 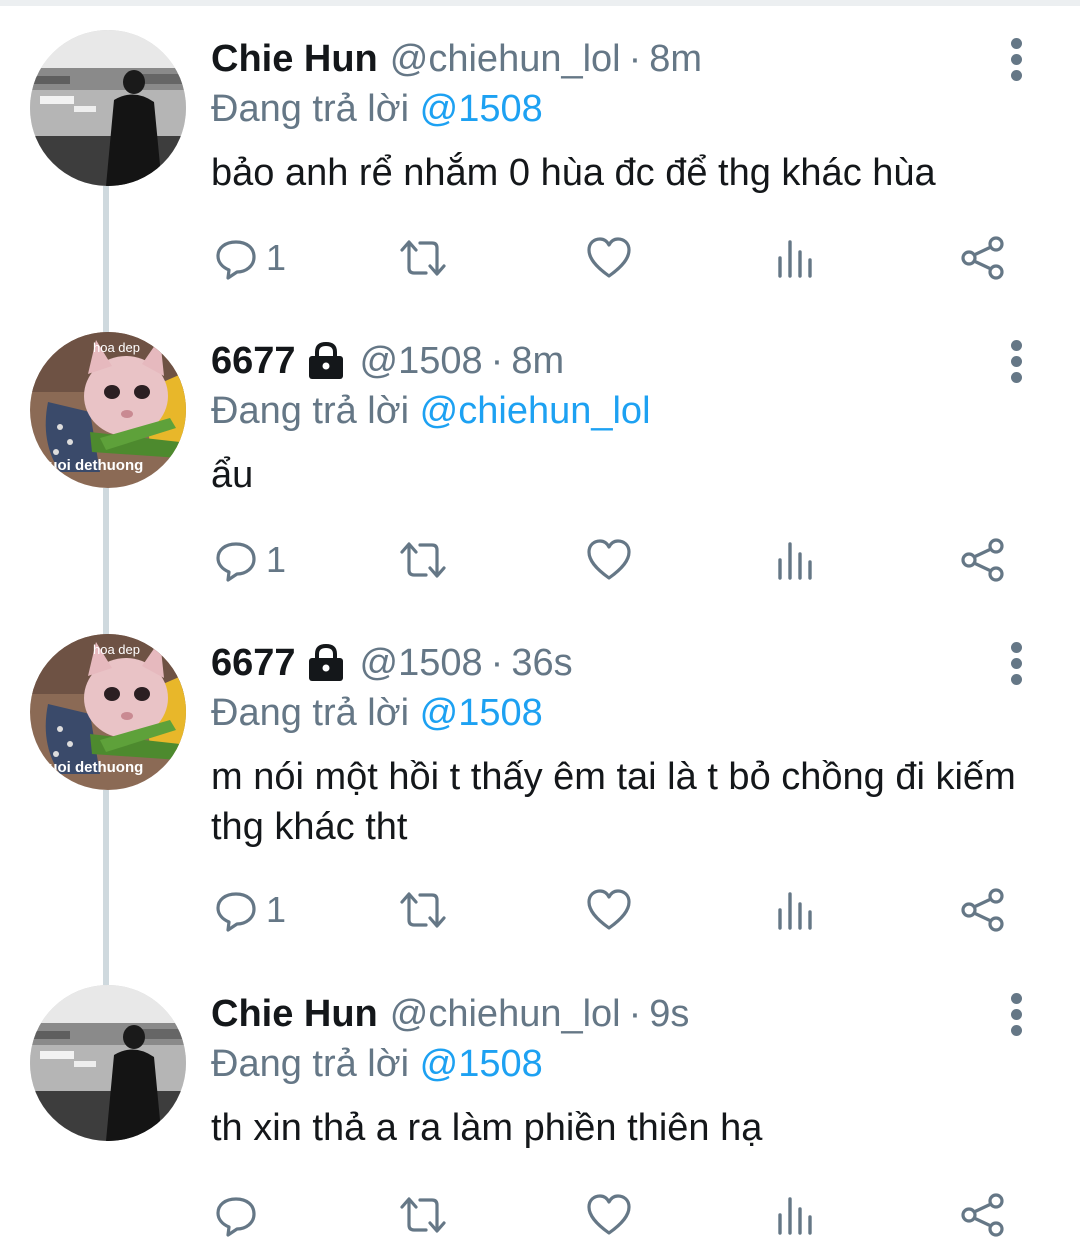 What do you see at coordinates (535, 411) in the screenshot?
I see `reply-mention-link: @chiehun_lol` at bounding box center [535, 411].